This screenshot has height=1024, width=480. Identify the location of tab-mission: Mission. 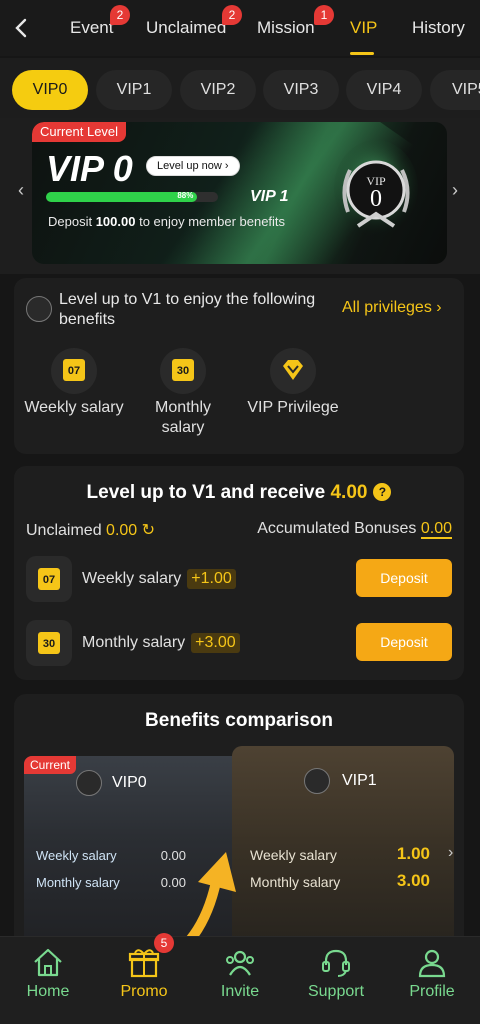
(286, 28).